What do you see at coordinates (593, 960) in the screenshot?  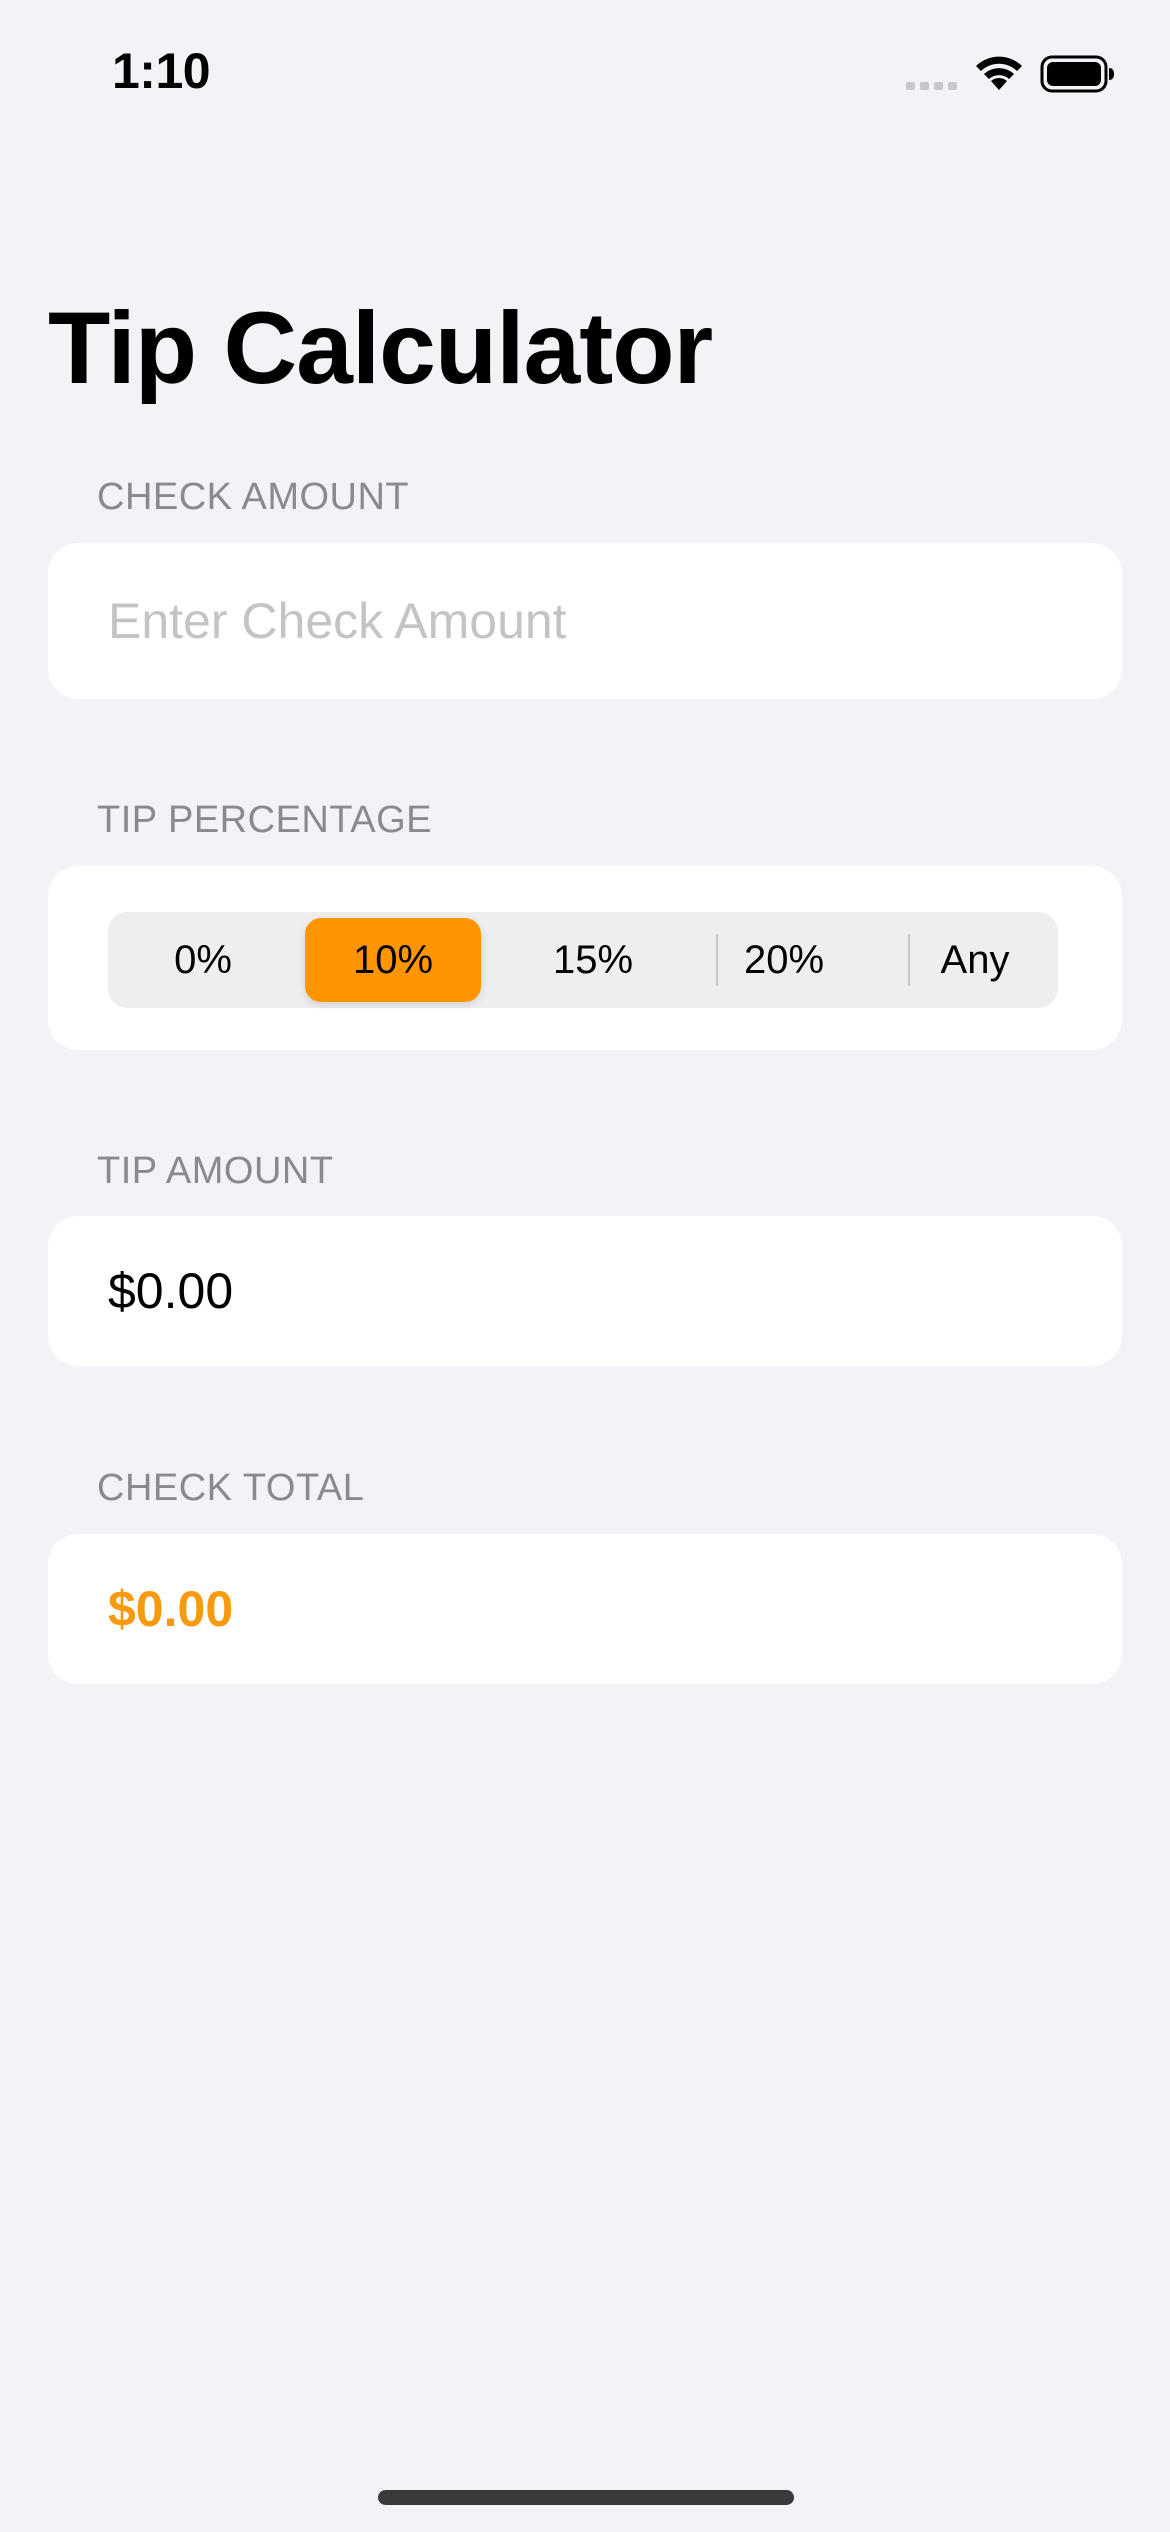 I see `tip-option-15: 15%` at bounding box center [593, 960].